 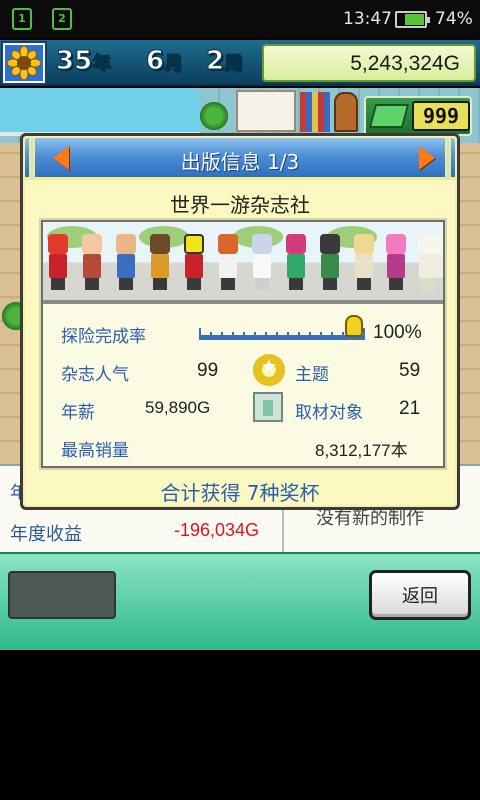 What do you see at coordinates (420, 595) in the screenshot?
I see `back-button: 返回` at bounding box center [420, 595].